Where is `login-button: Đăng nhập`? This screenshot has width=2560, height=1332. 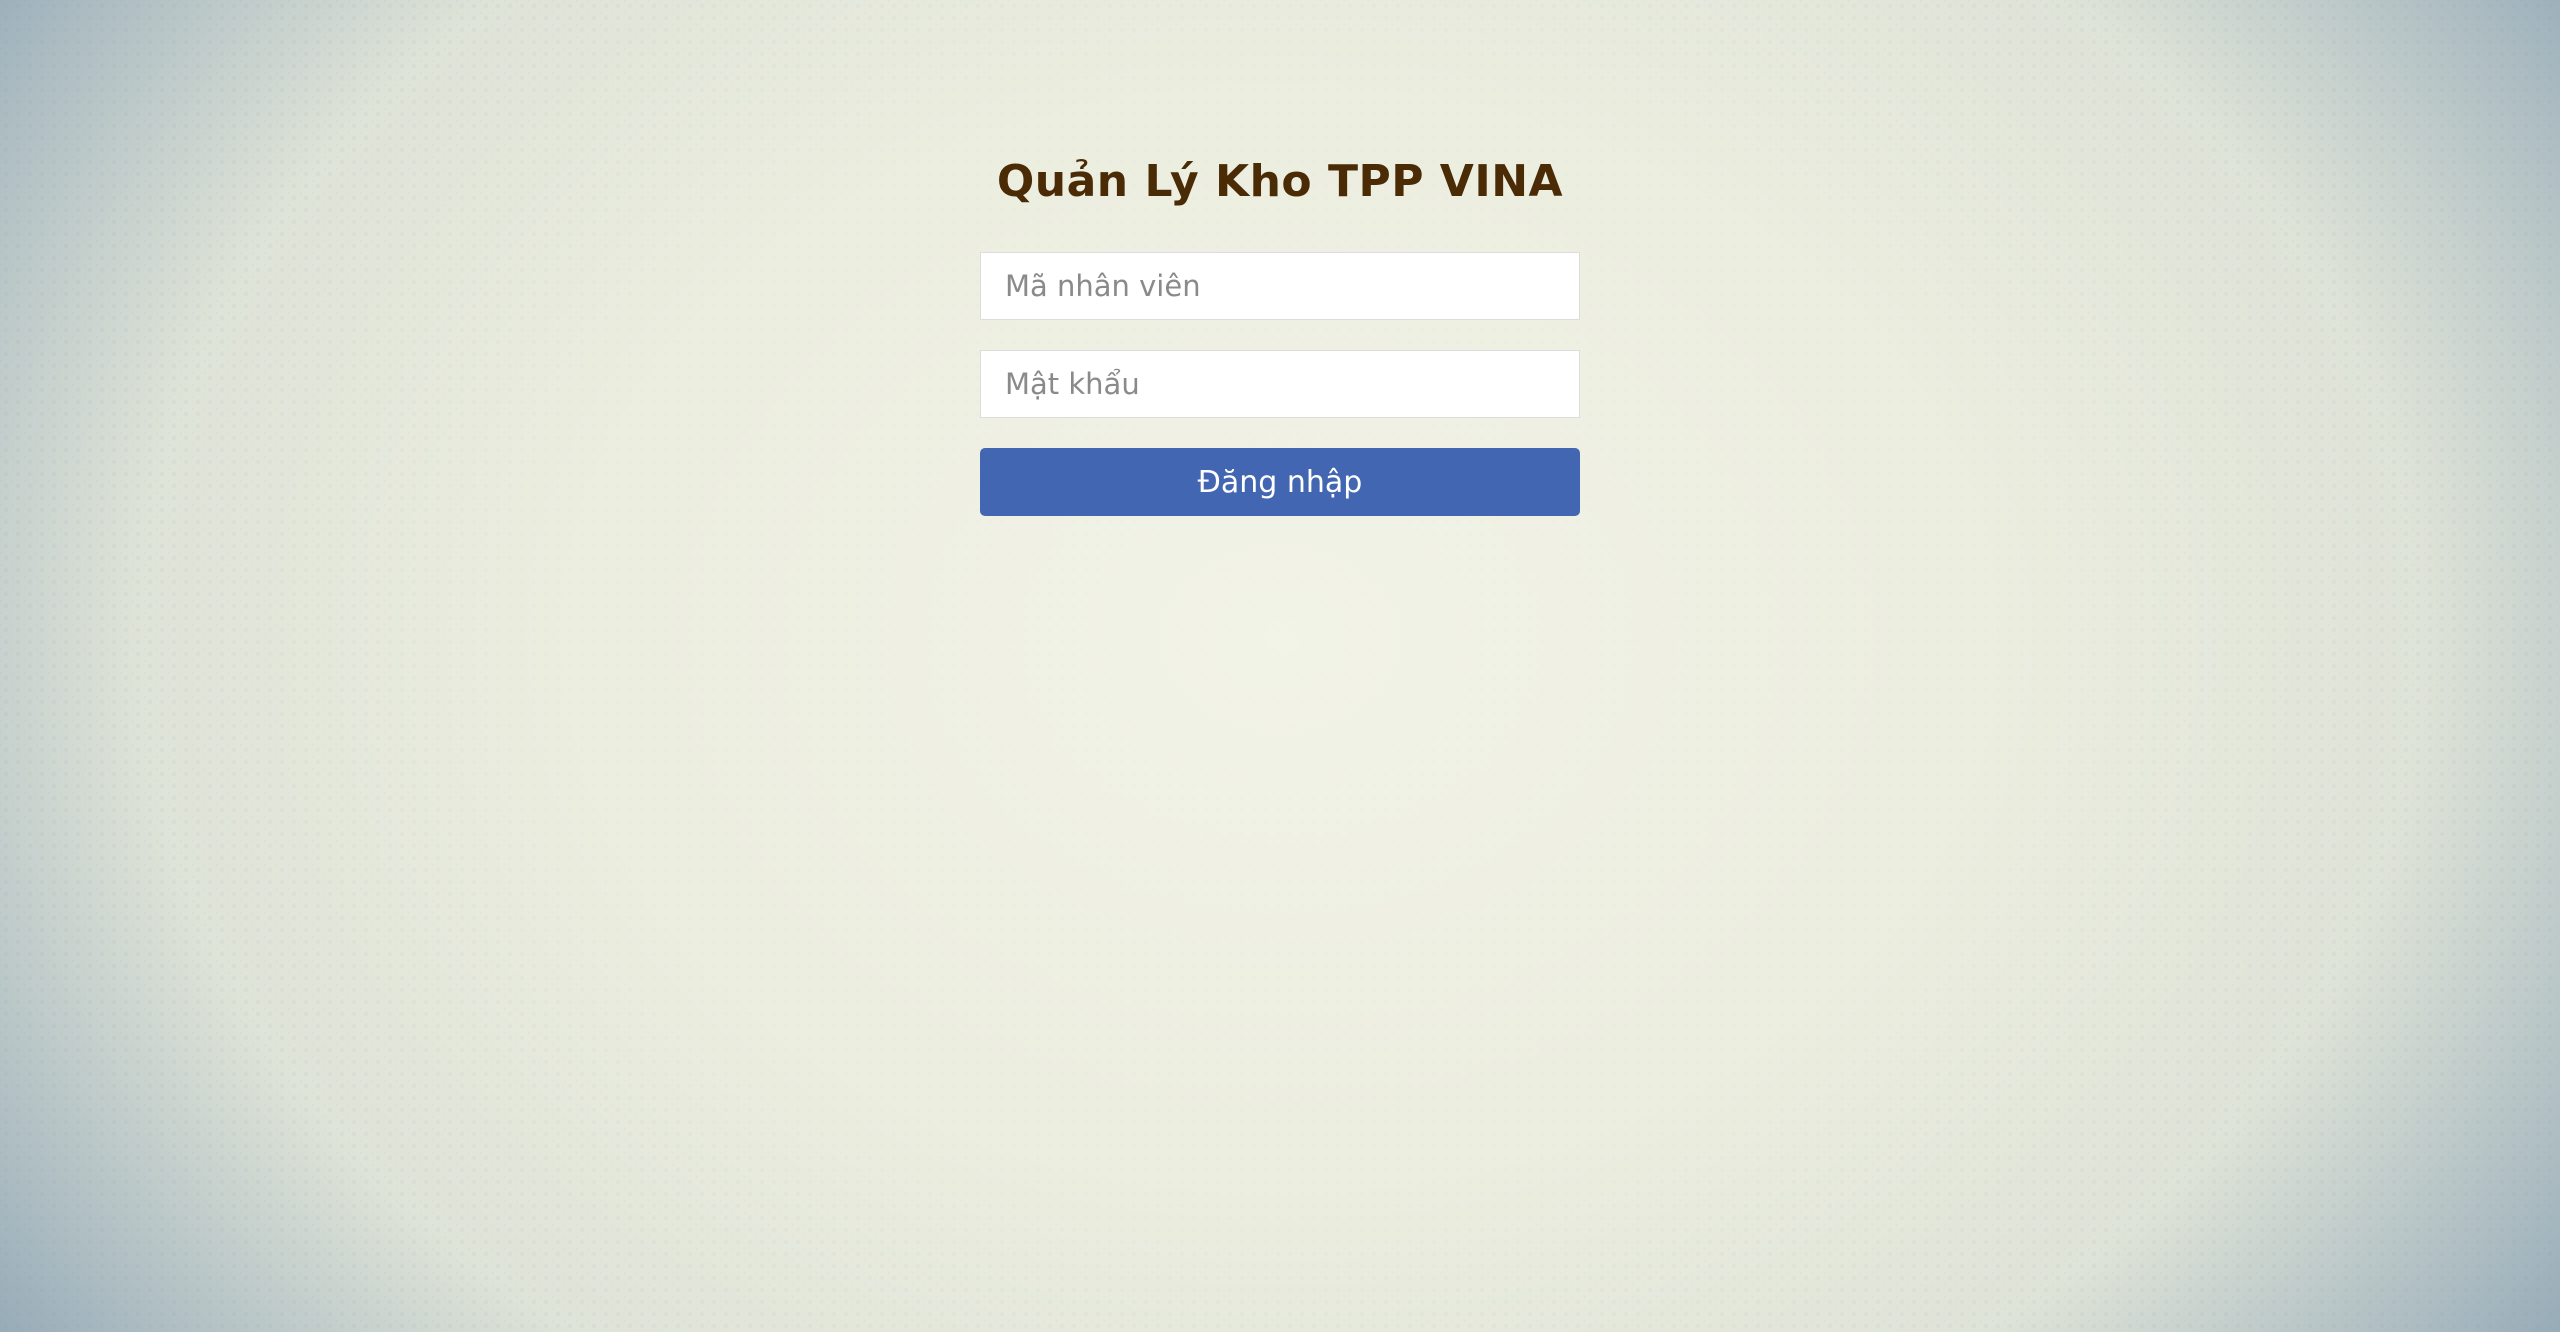 login-button: Đăng nhập is located at coordinates (1280, 482).